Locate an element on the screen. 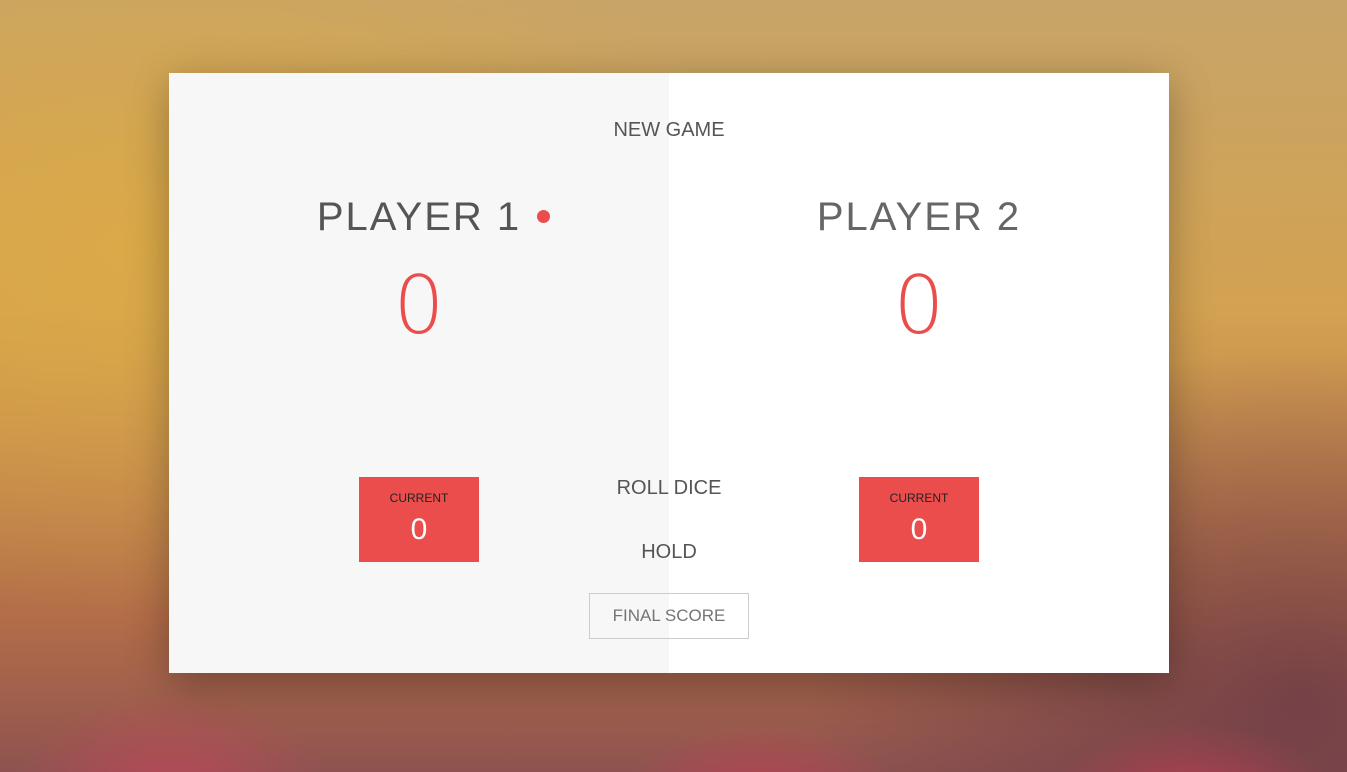  hold-label: HOLD is located at coordinates (669, 552).